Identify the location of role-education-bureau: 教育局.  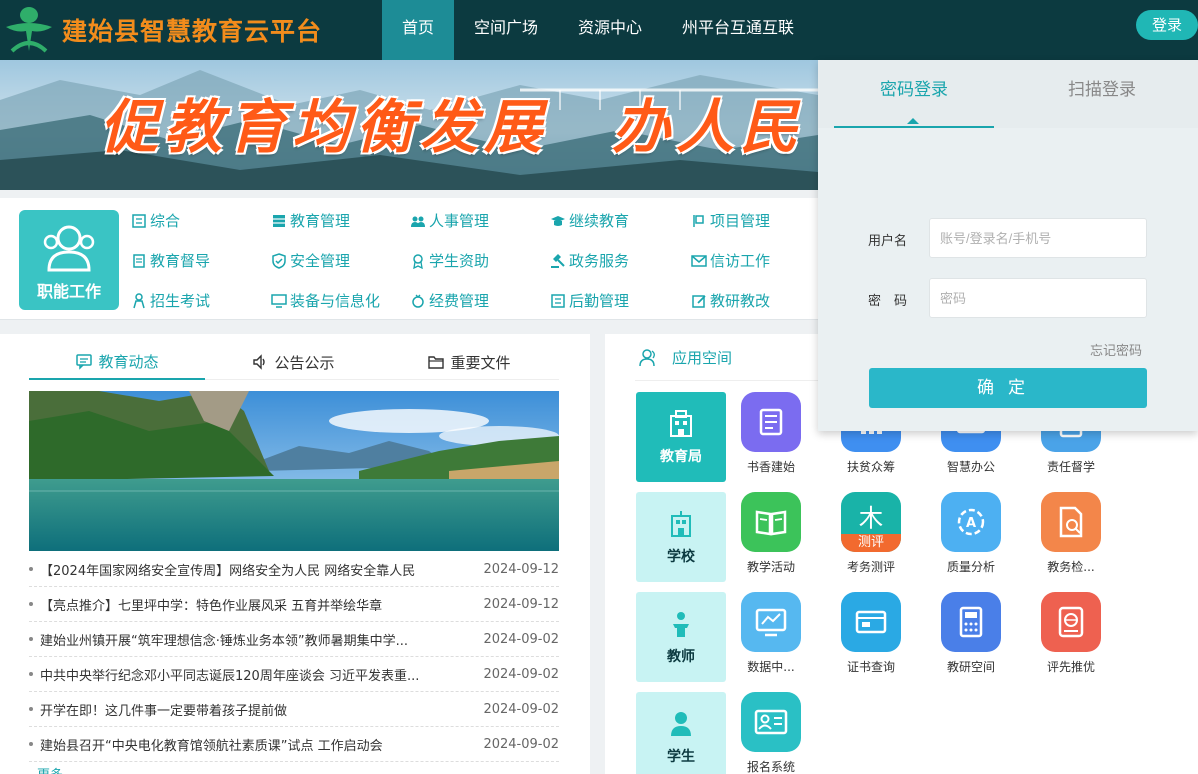
(681, 437).